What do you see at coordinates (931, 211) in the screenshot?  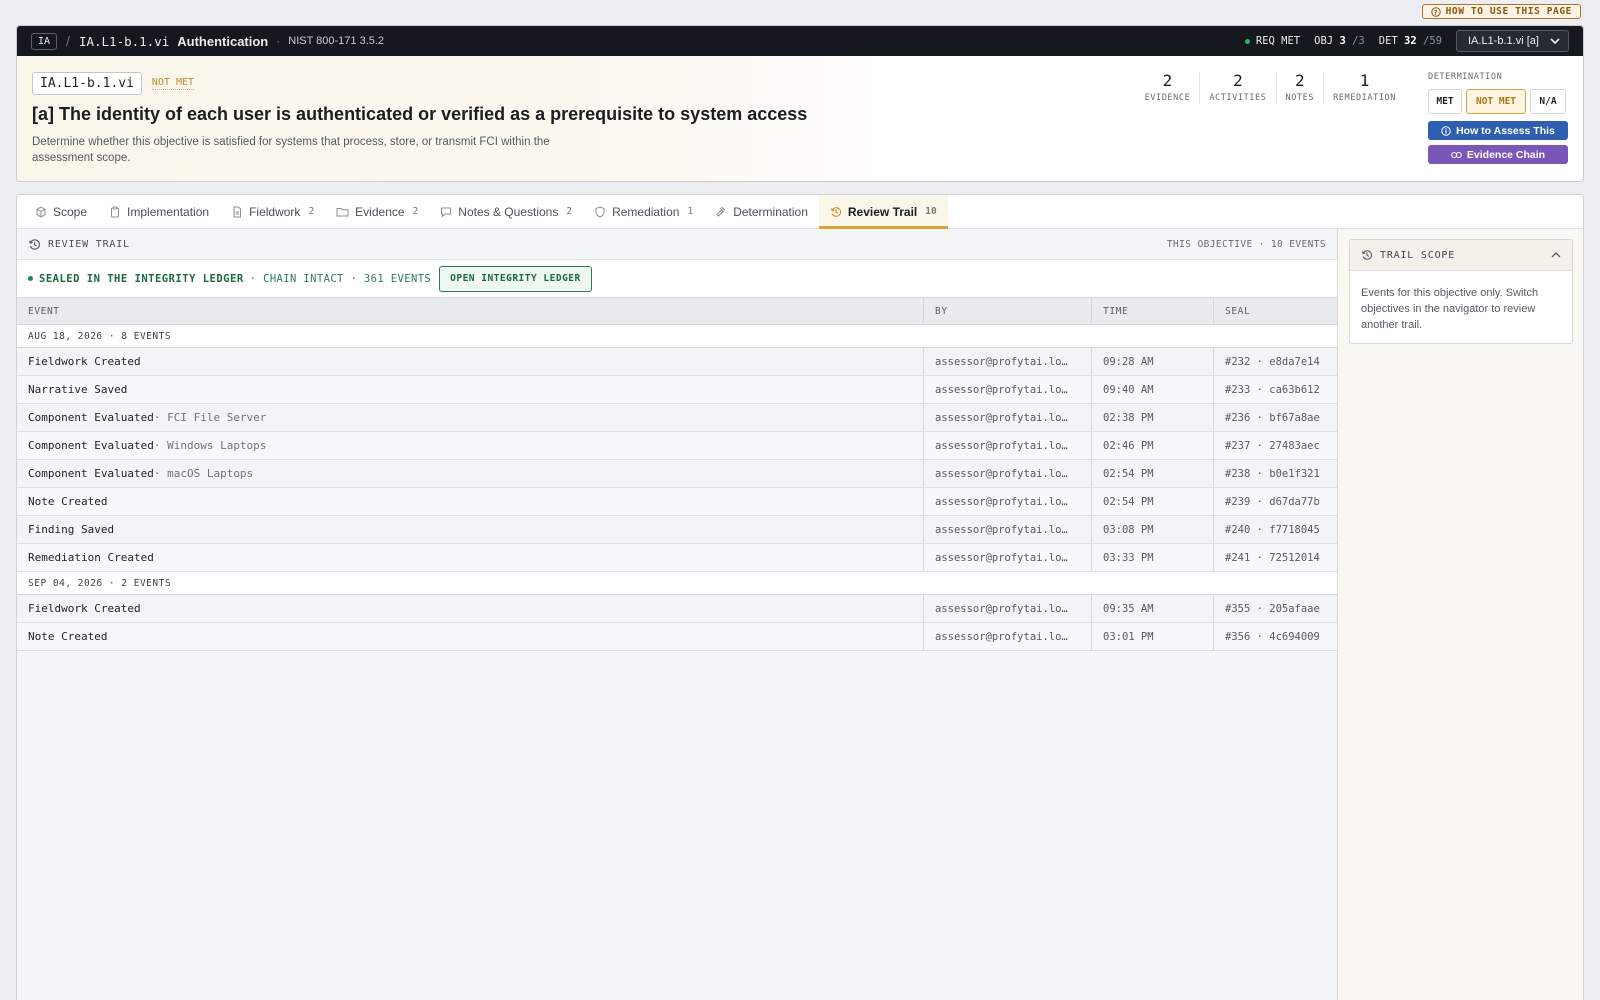 I see `tab-count: 10` at bounding box center [931, 211].